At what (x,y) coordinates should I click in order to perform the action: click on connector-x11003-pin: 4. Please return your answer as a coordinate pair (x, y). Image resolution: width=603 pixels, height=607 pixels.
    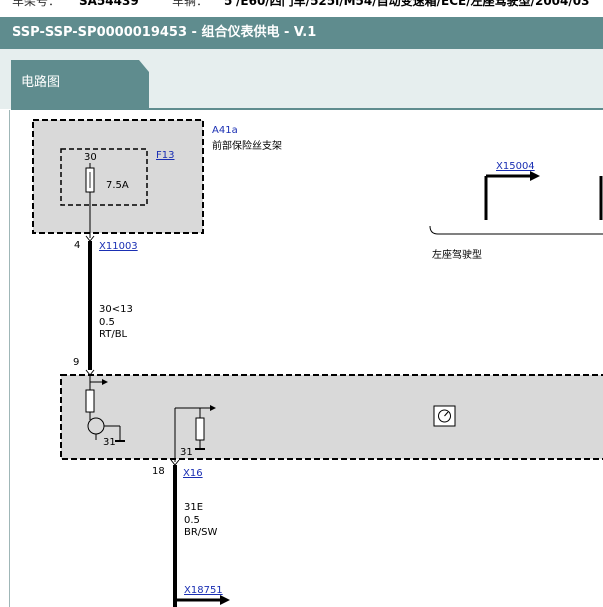
    Looking at the image, I should click on (77, 245).